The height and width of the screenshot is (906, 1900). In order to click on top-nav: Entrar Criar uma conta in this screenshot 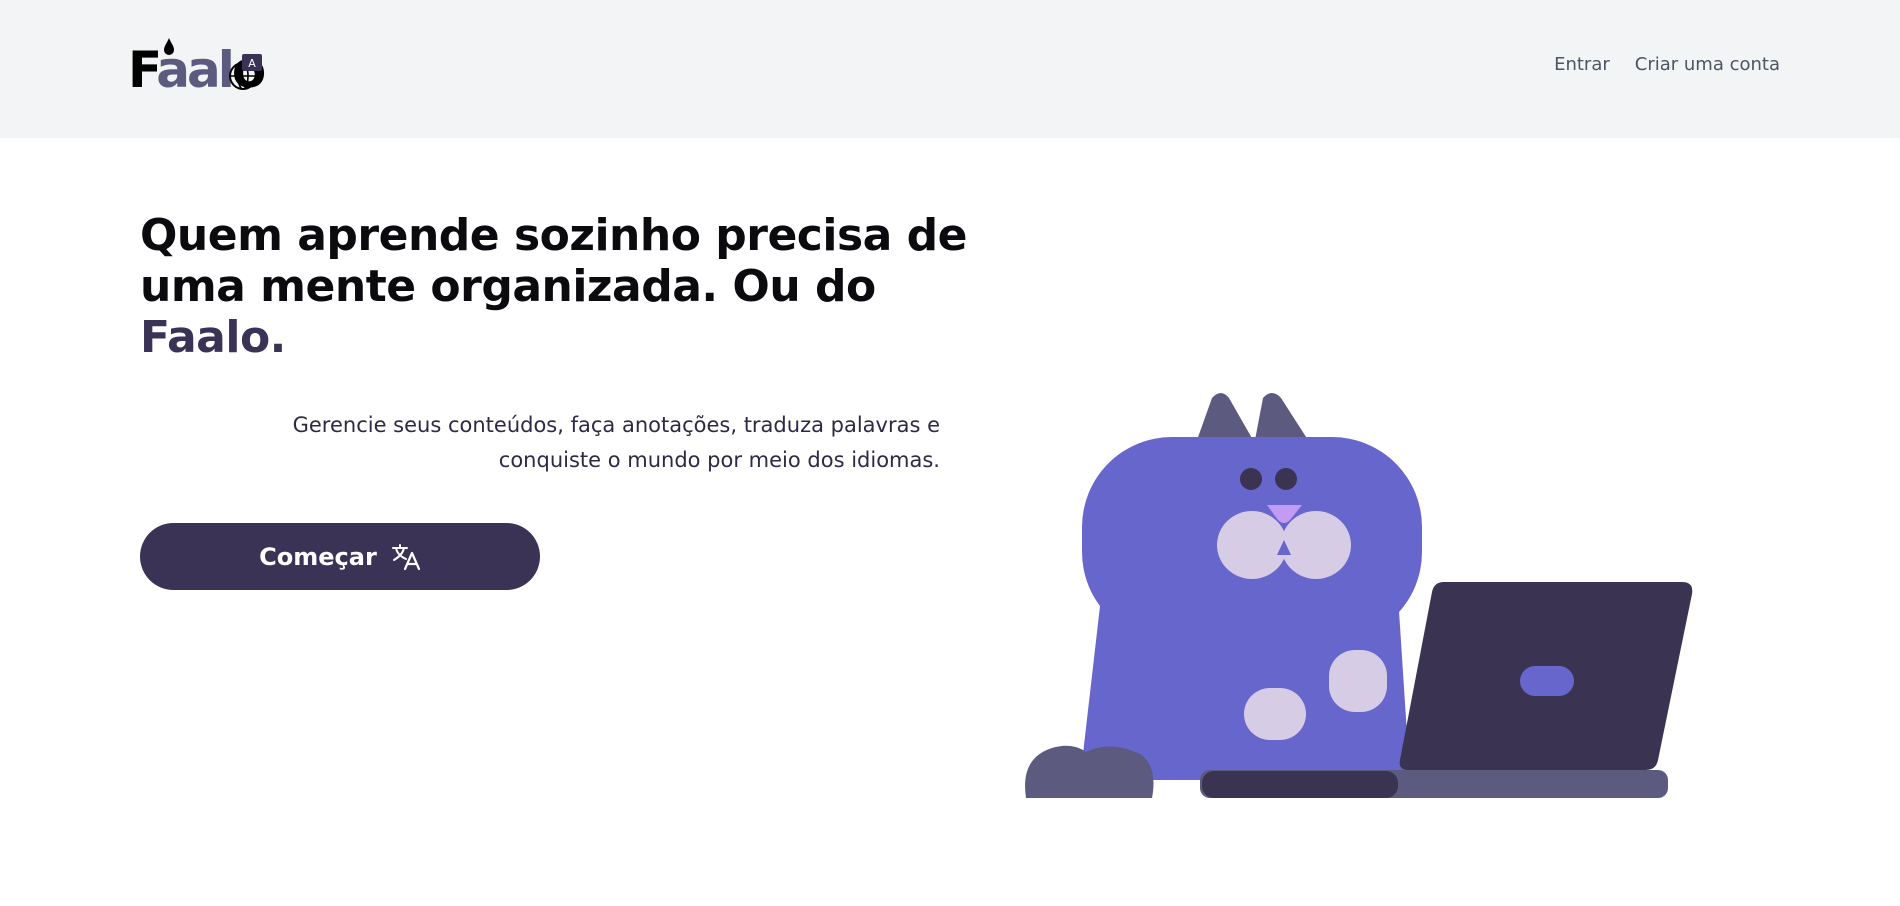, I will do `click(1667, 64)`.